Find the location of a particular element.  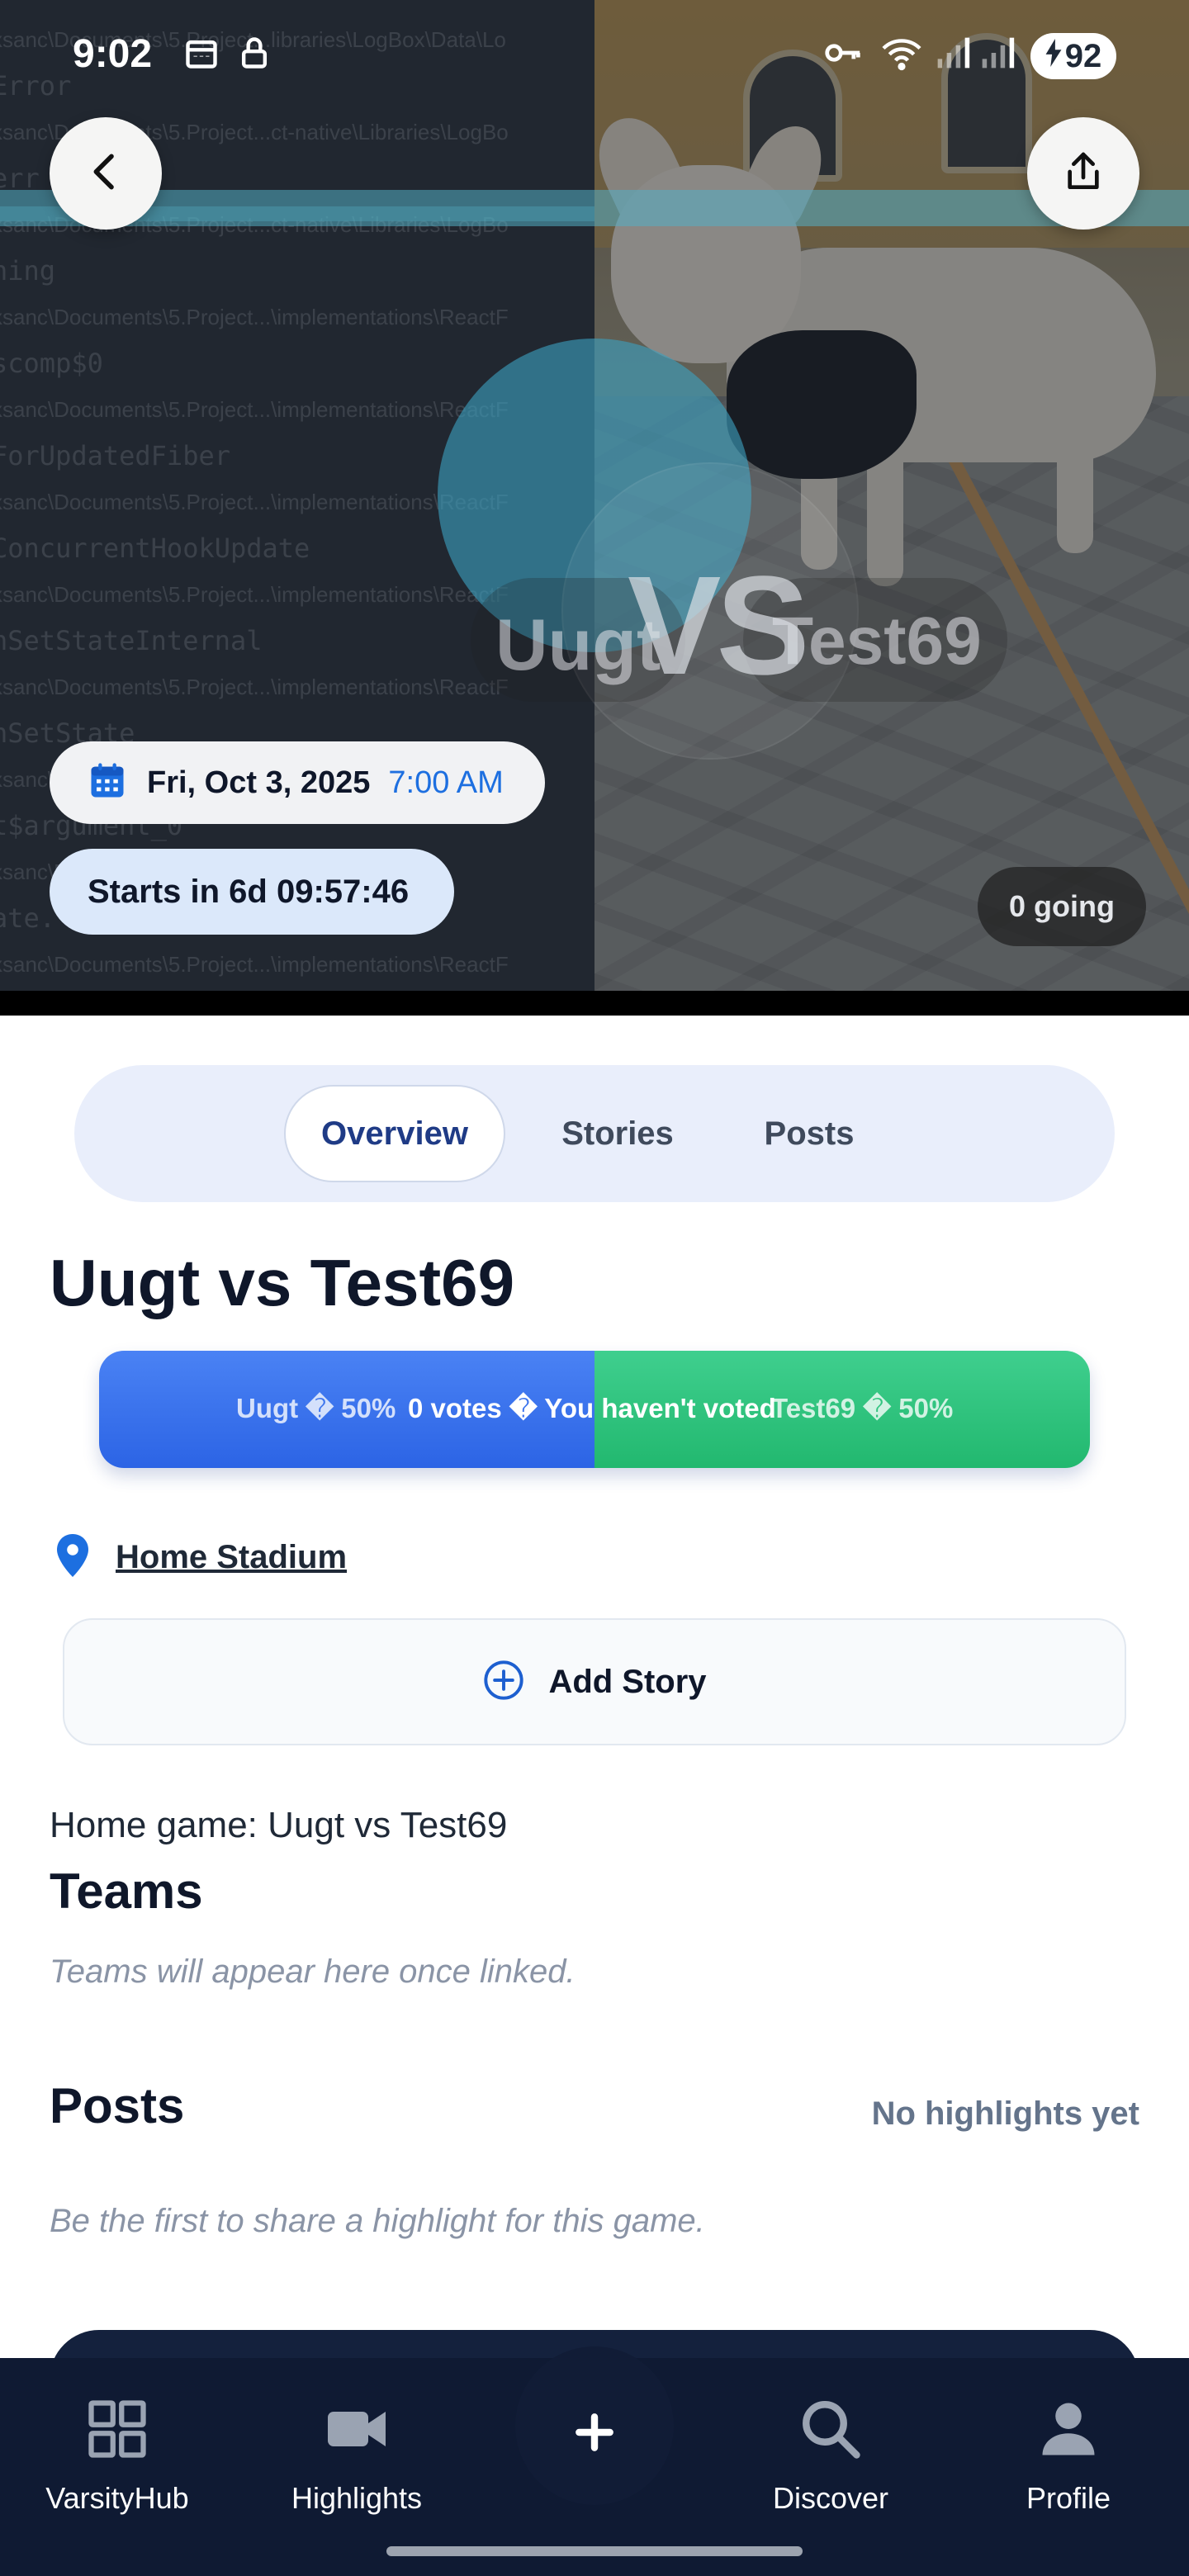

map-pin-icon is located at coordinates (72, 1557).